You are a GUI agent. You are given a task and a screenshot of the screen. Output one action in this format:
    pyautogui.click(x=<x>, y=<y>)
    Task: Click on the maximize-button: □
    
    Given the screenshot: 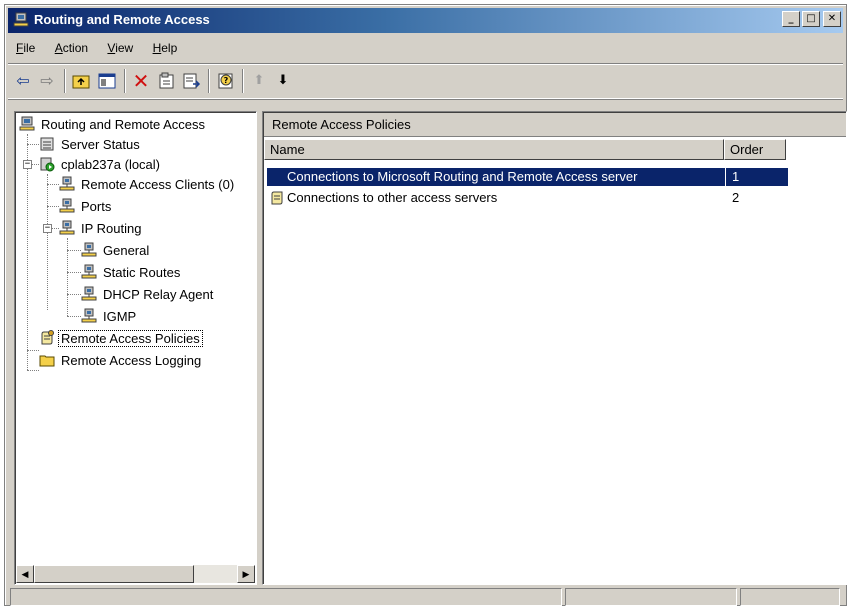 What is the action you would take?
    pyautogui.click(x=811, y=19)
    